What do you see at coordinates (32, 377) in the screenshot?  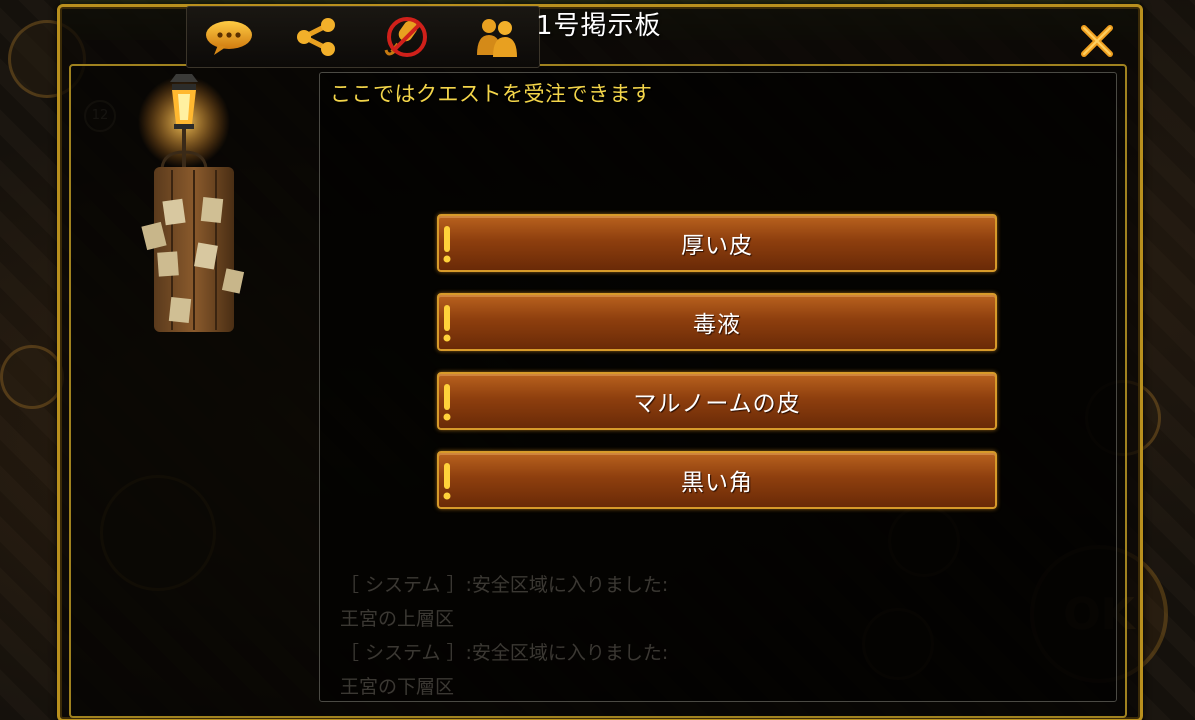 I see `background-skill-circle` at bounding box center [32, 377].